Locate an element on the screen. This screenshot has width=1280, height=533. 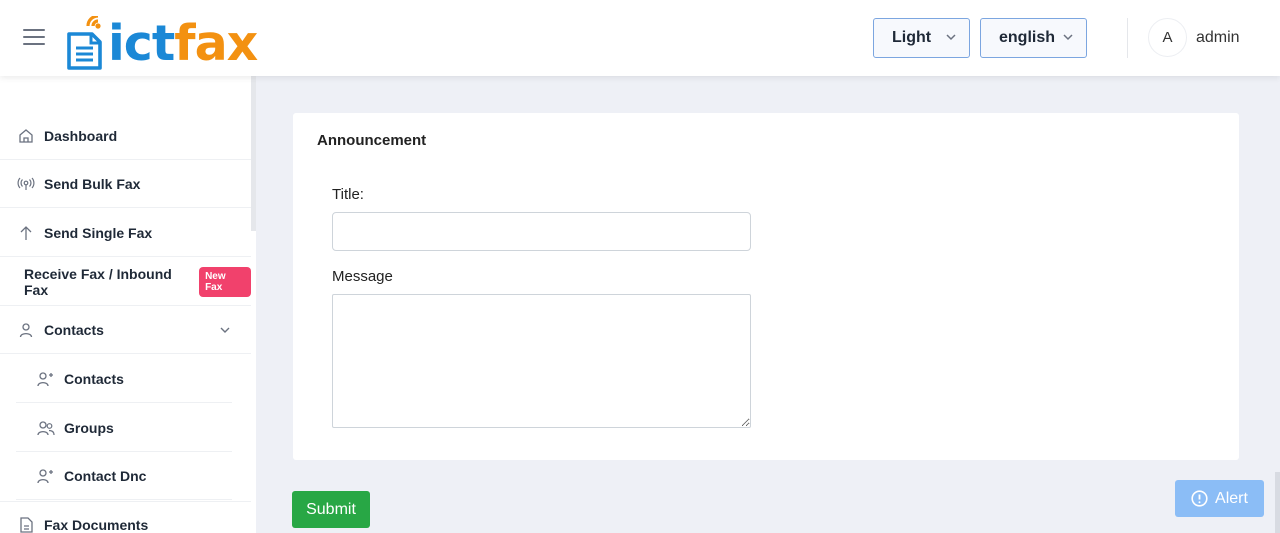
page-scrollbar is located at coordinates (1277, 502).